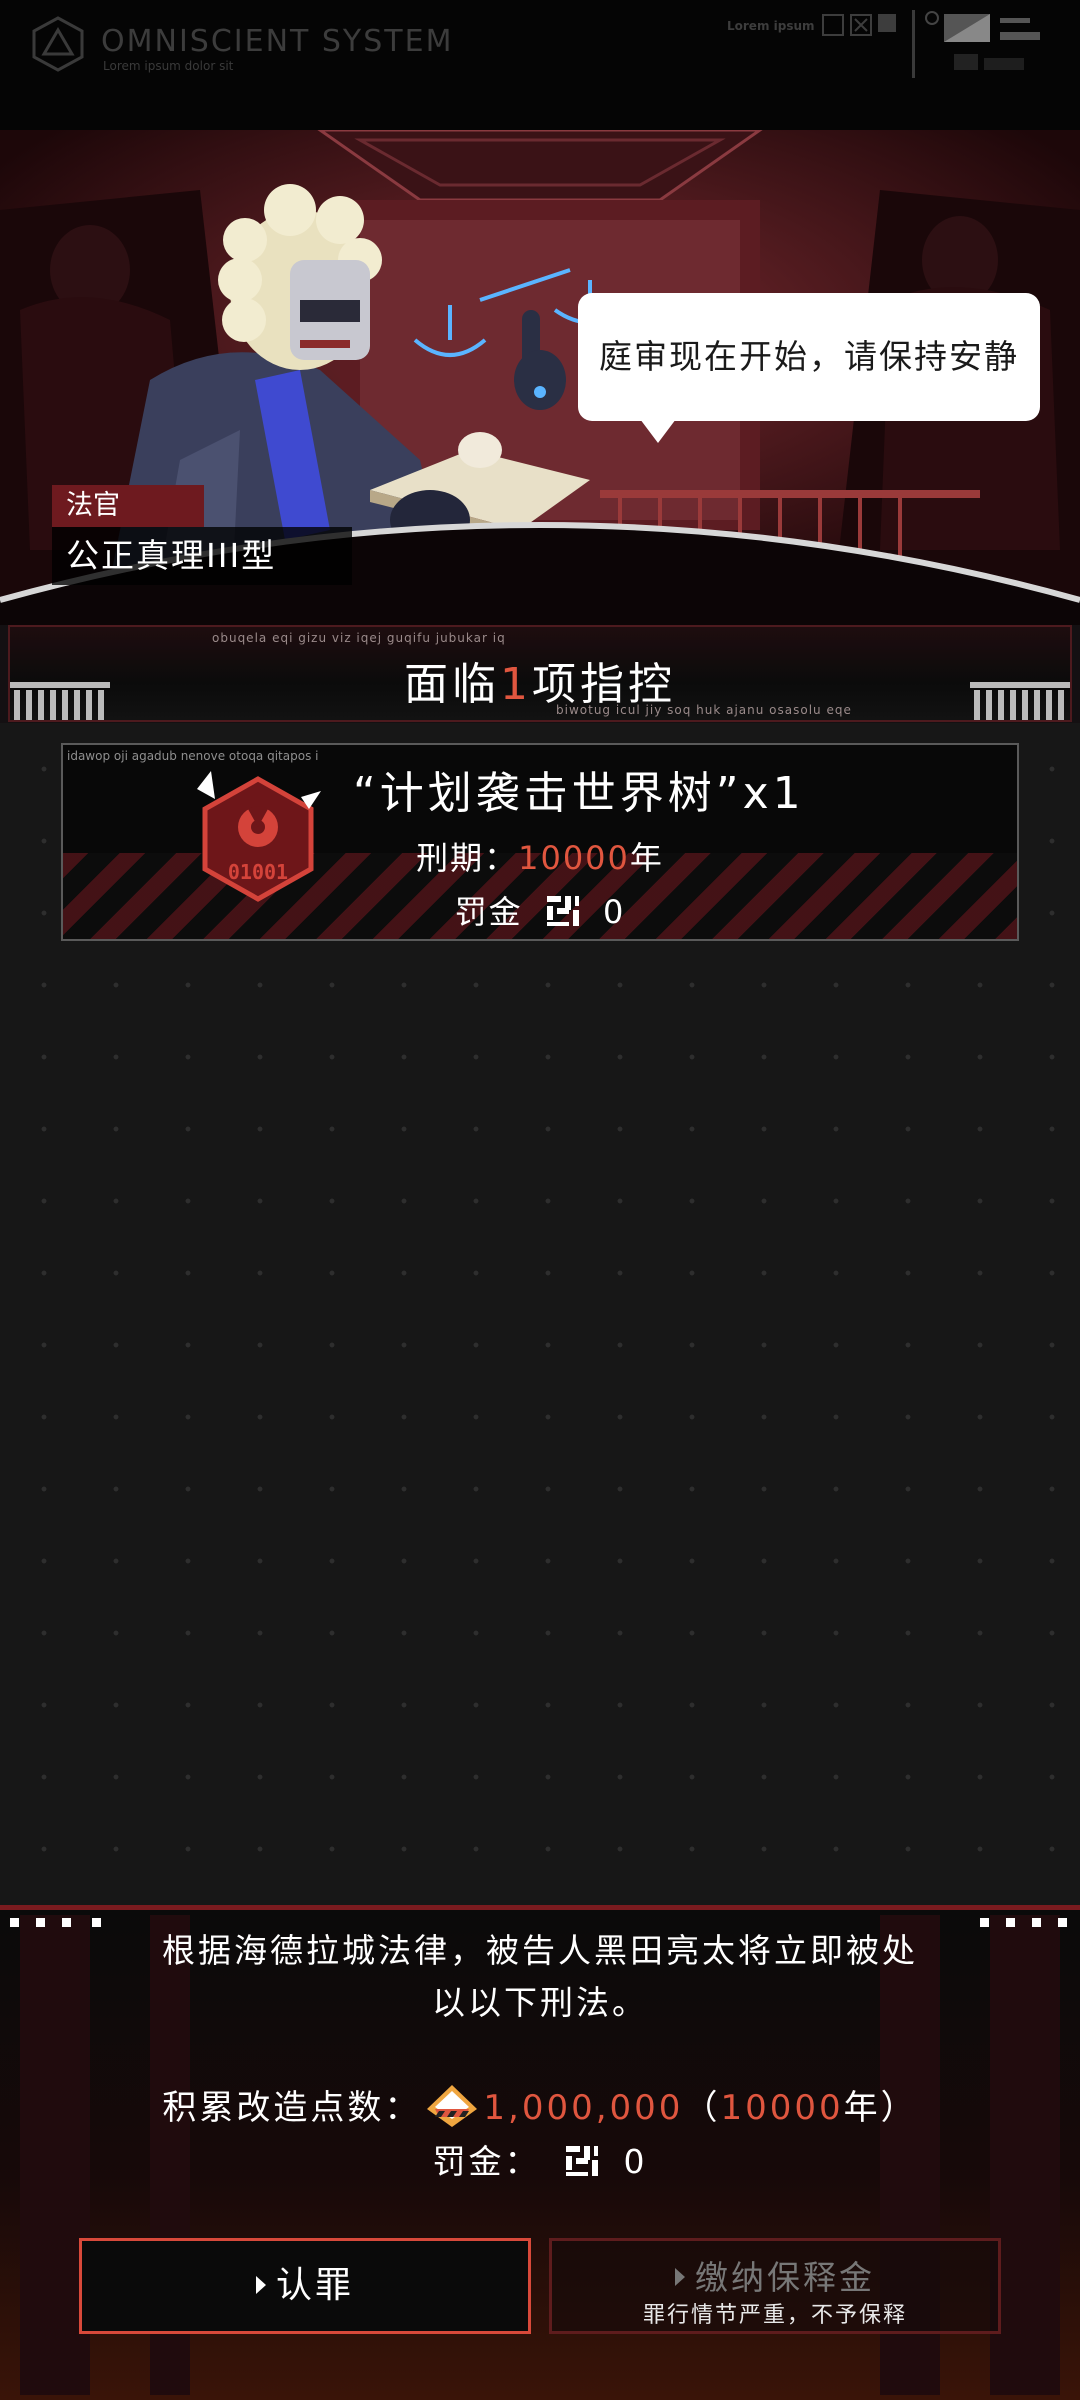 This screenshot has height=2400, width=1080. Describe the element at coordinates (292, 2108) in the screenshot. I see `points-label: 积累改造点数：` at that location.